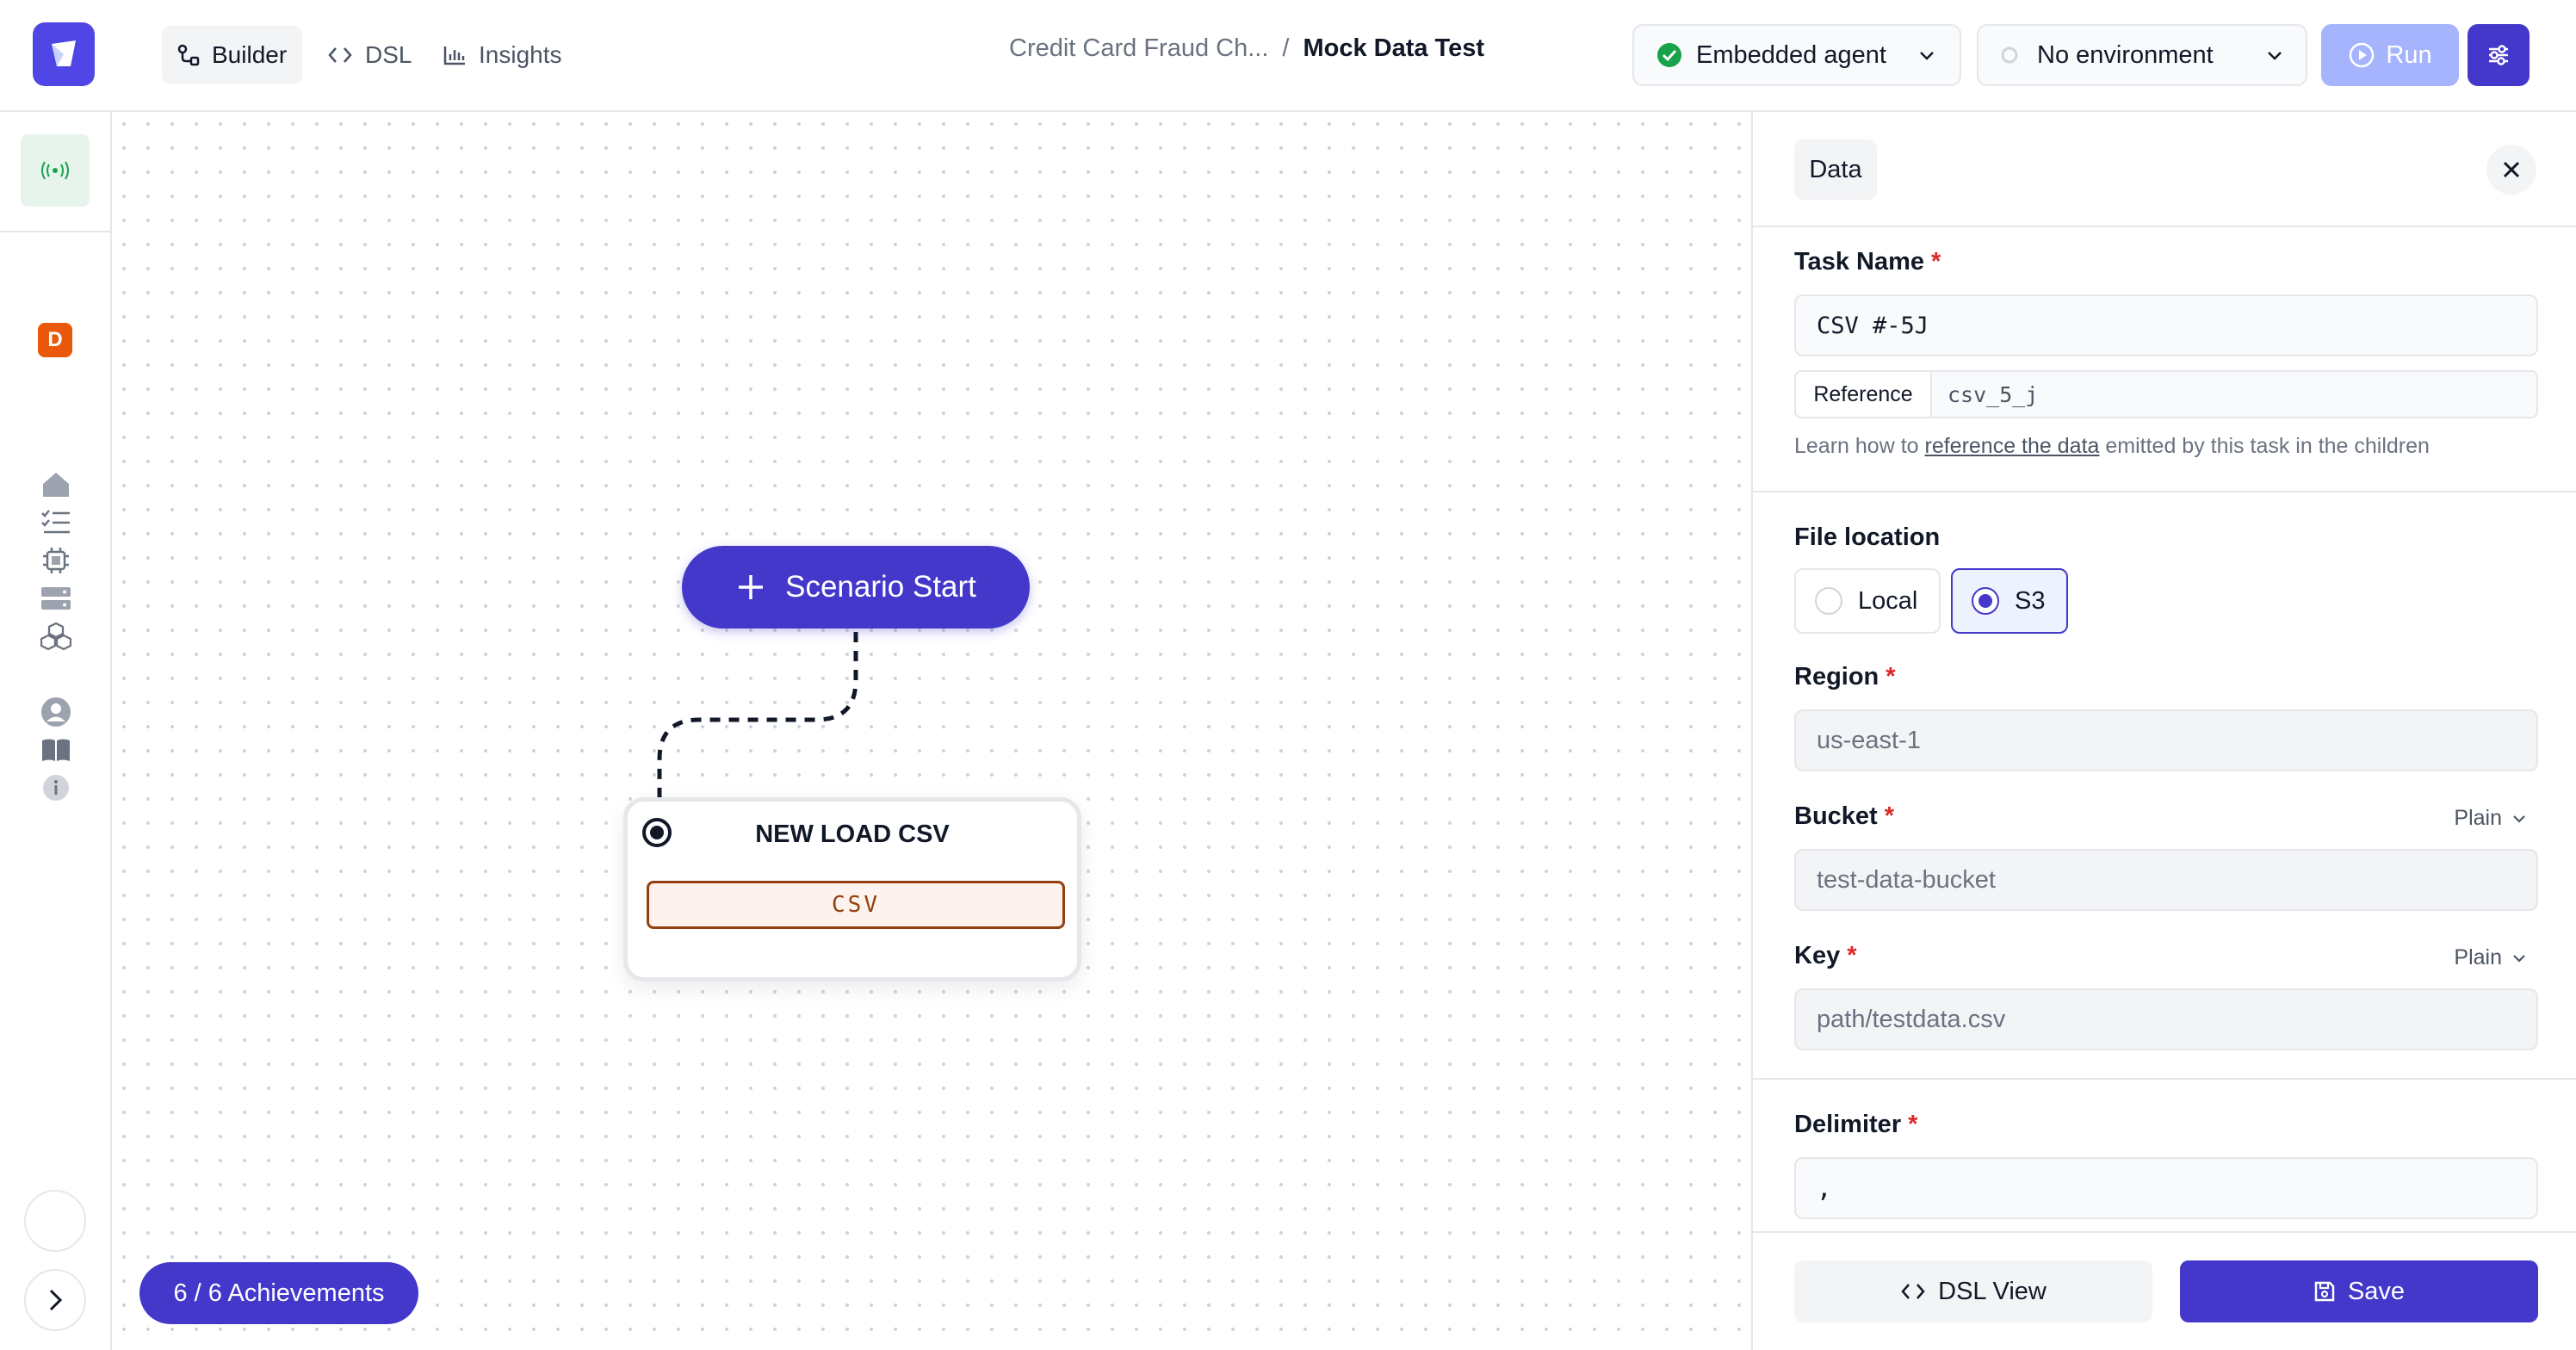 The width and height of the screenshot is (2576, 1350). I want to click on bucket-mode-label: Plain, so click(2478, 818).